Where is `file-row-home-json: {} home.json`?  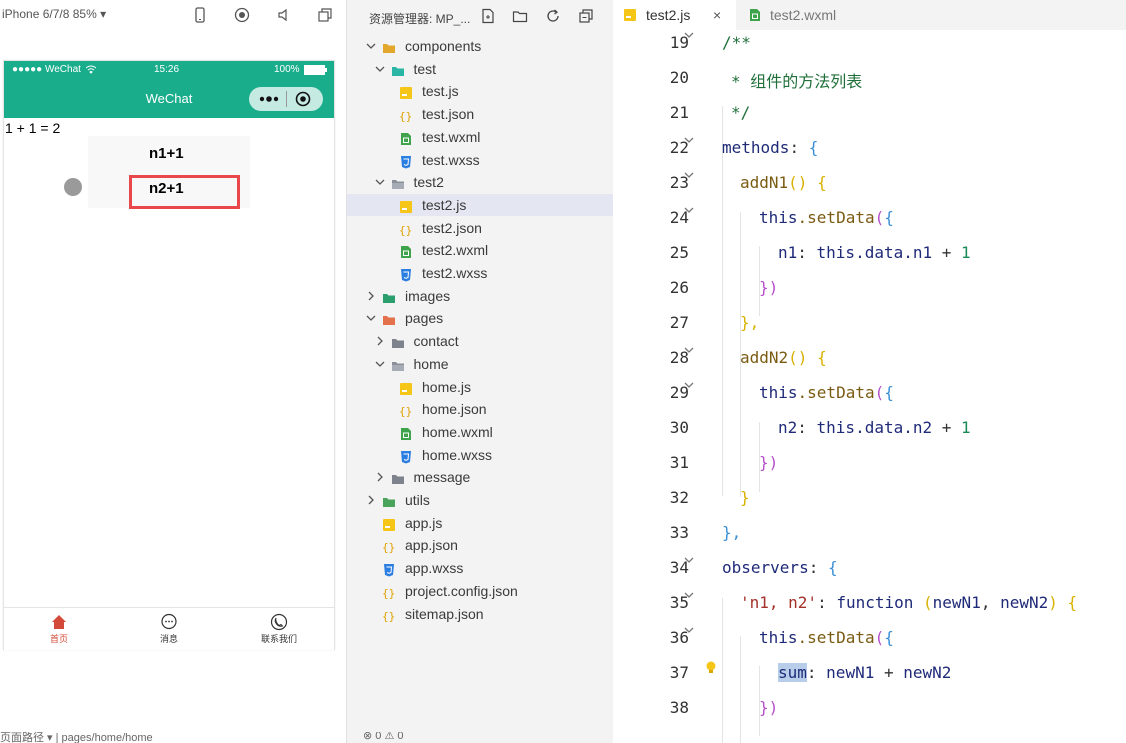
file-row-home-json: {} home.json is located at coordinates (480, 409).